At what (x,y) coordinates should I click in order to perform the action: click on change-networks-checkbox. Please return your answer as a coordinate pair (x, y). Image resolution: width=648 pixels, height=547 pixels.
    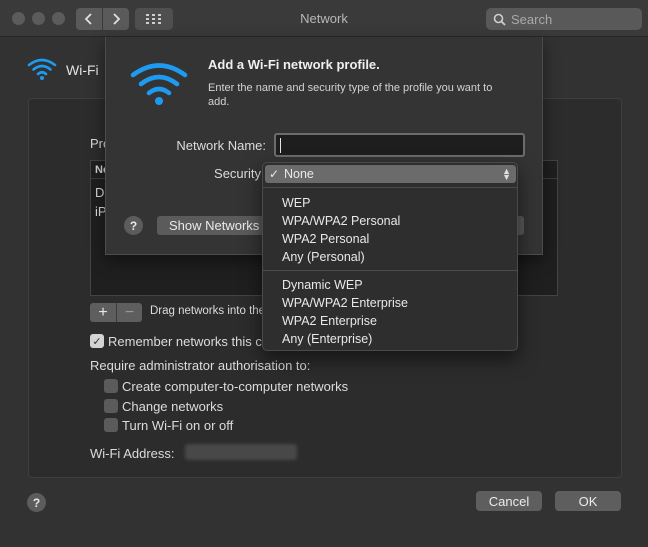
    Looking at the image, I should click on (111, 406).